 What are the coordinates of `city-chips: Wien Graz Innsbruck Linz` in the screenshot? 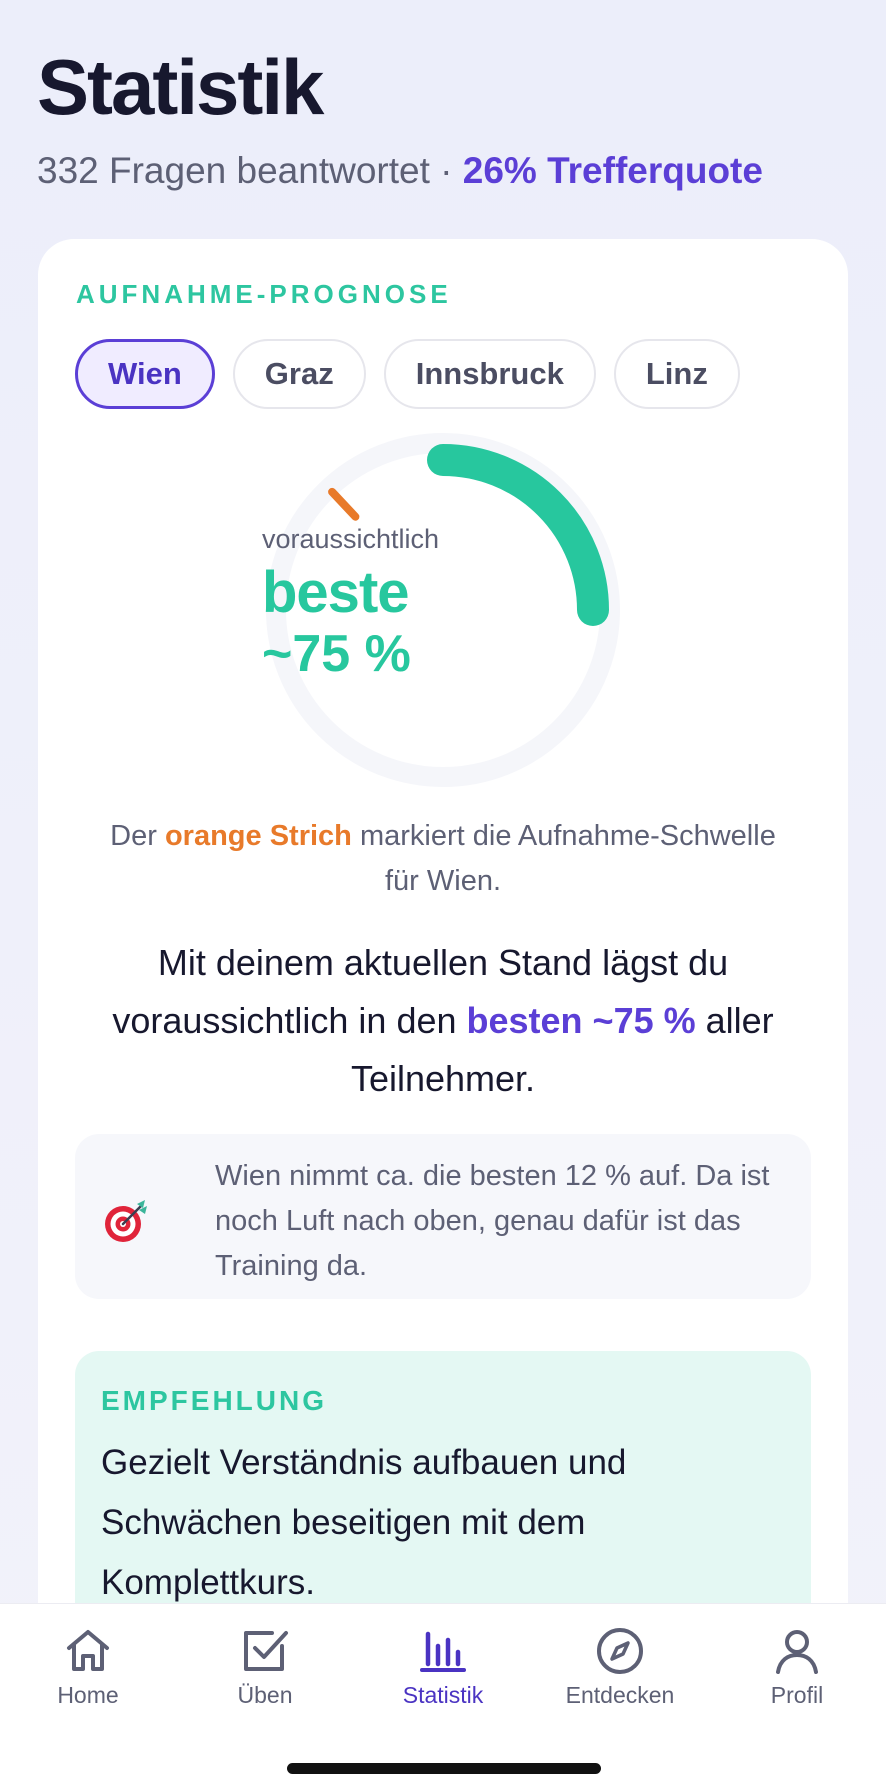 It's located at (407, 374).